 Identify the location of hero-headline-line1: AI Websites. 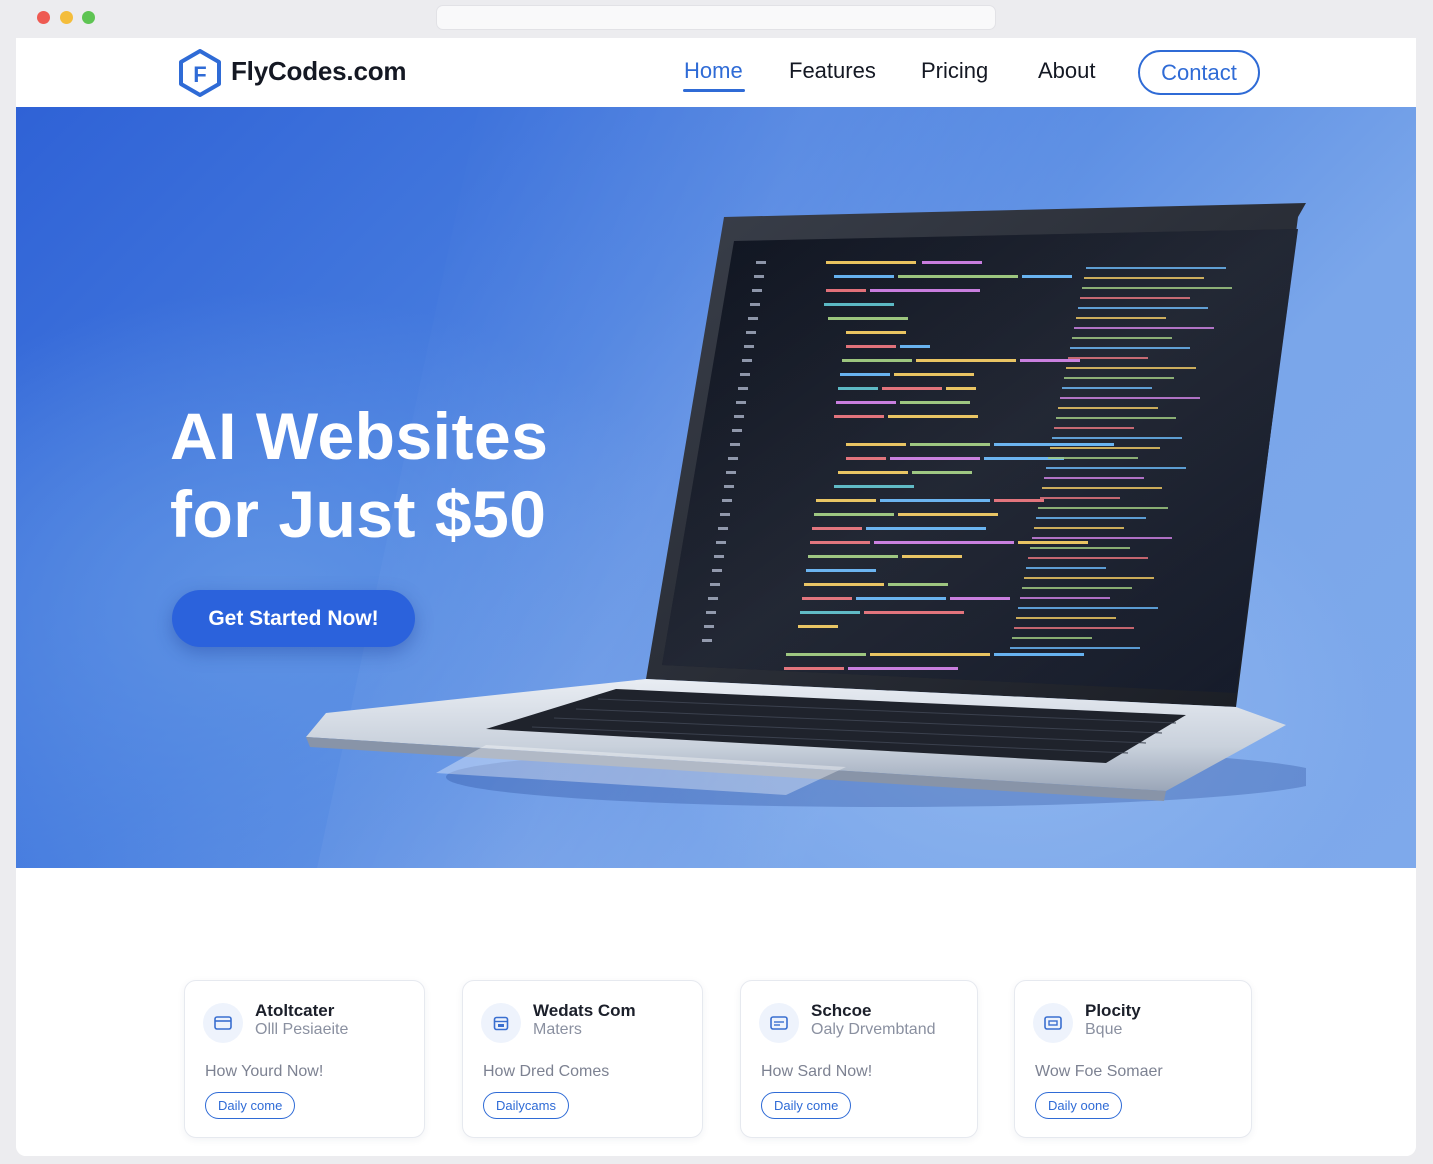
(359, 436).